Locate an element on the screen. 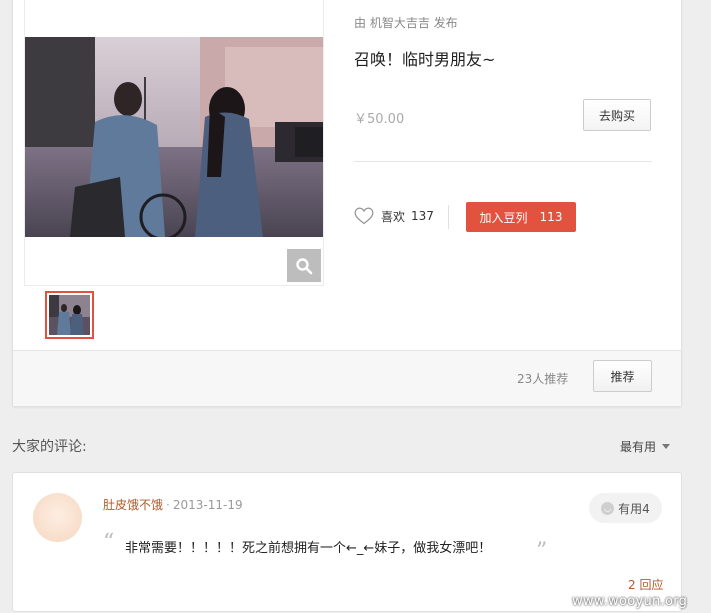 The width and height of the screenshot is (711, 613). product-title: 召唤！临时男朋友~ is located at coordinates (425, 59).